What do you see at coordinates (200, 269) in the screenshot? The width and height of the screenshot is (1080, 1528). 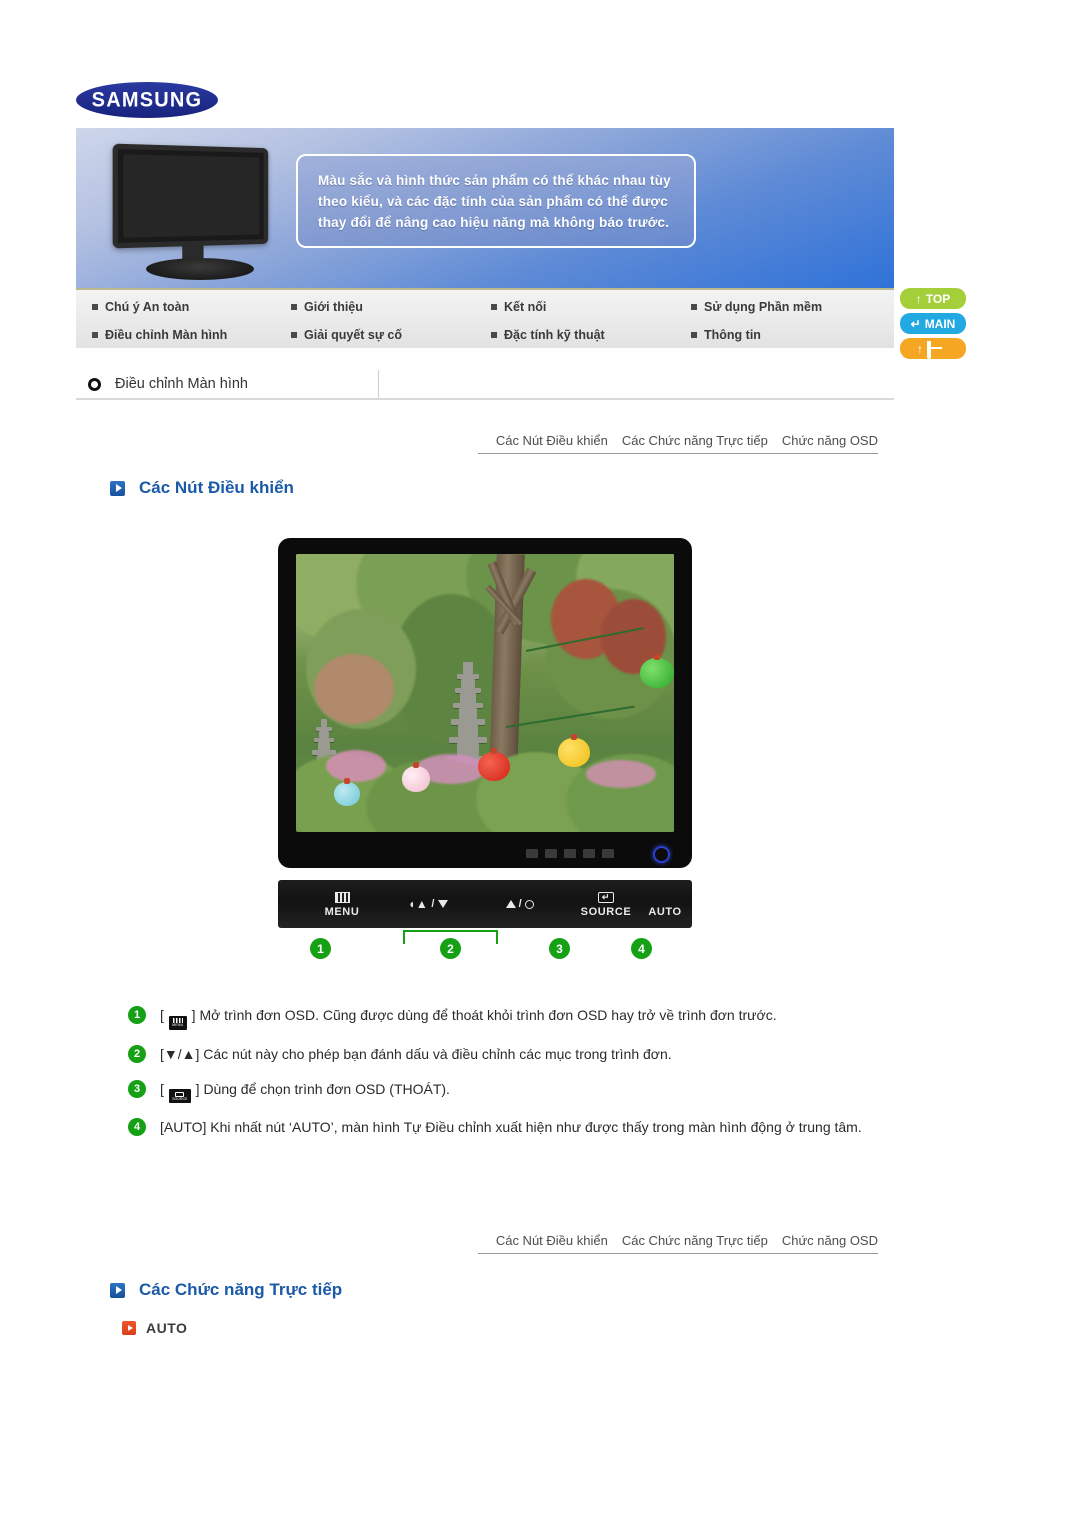 I see `banner-monitor-base` at bounding box center [200, 269].